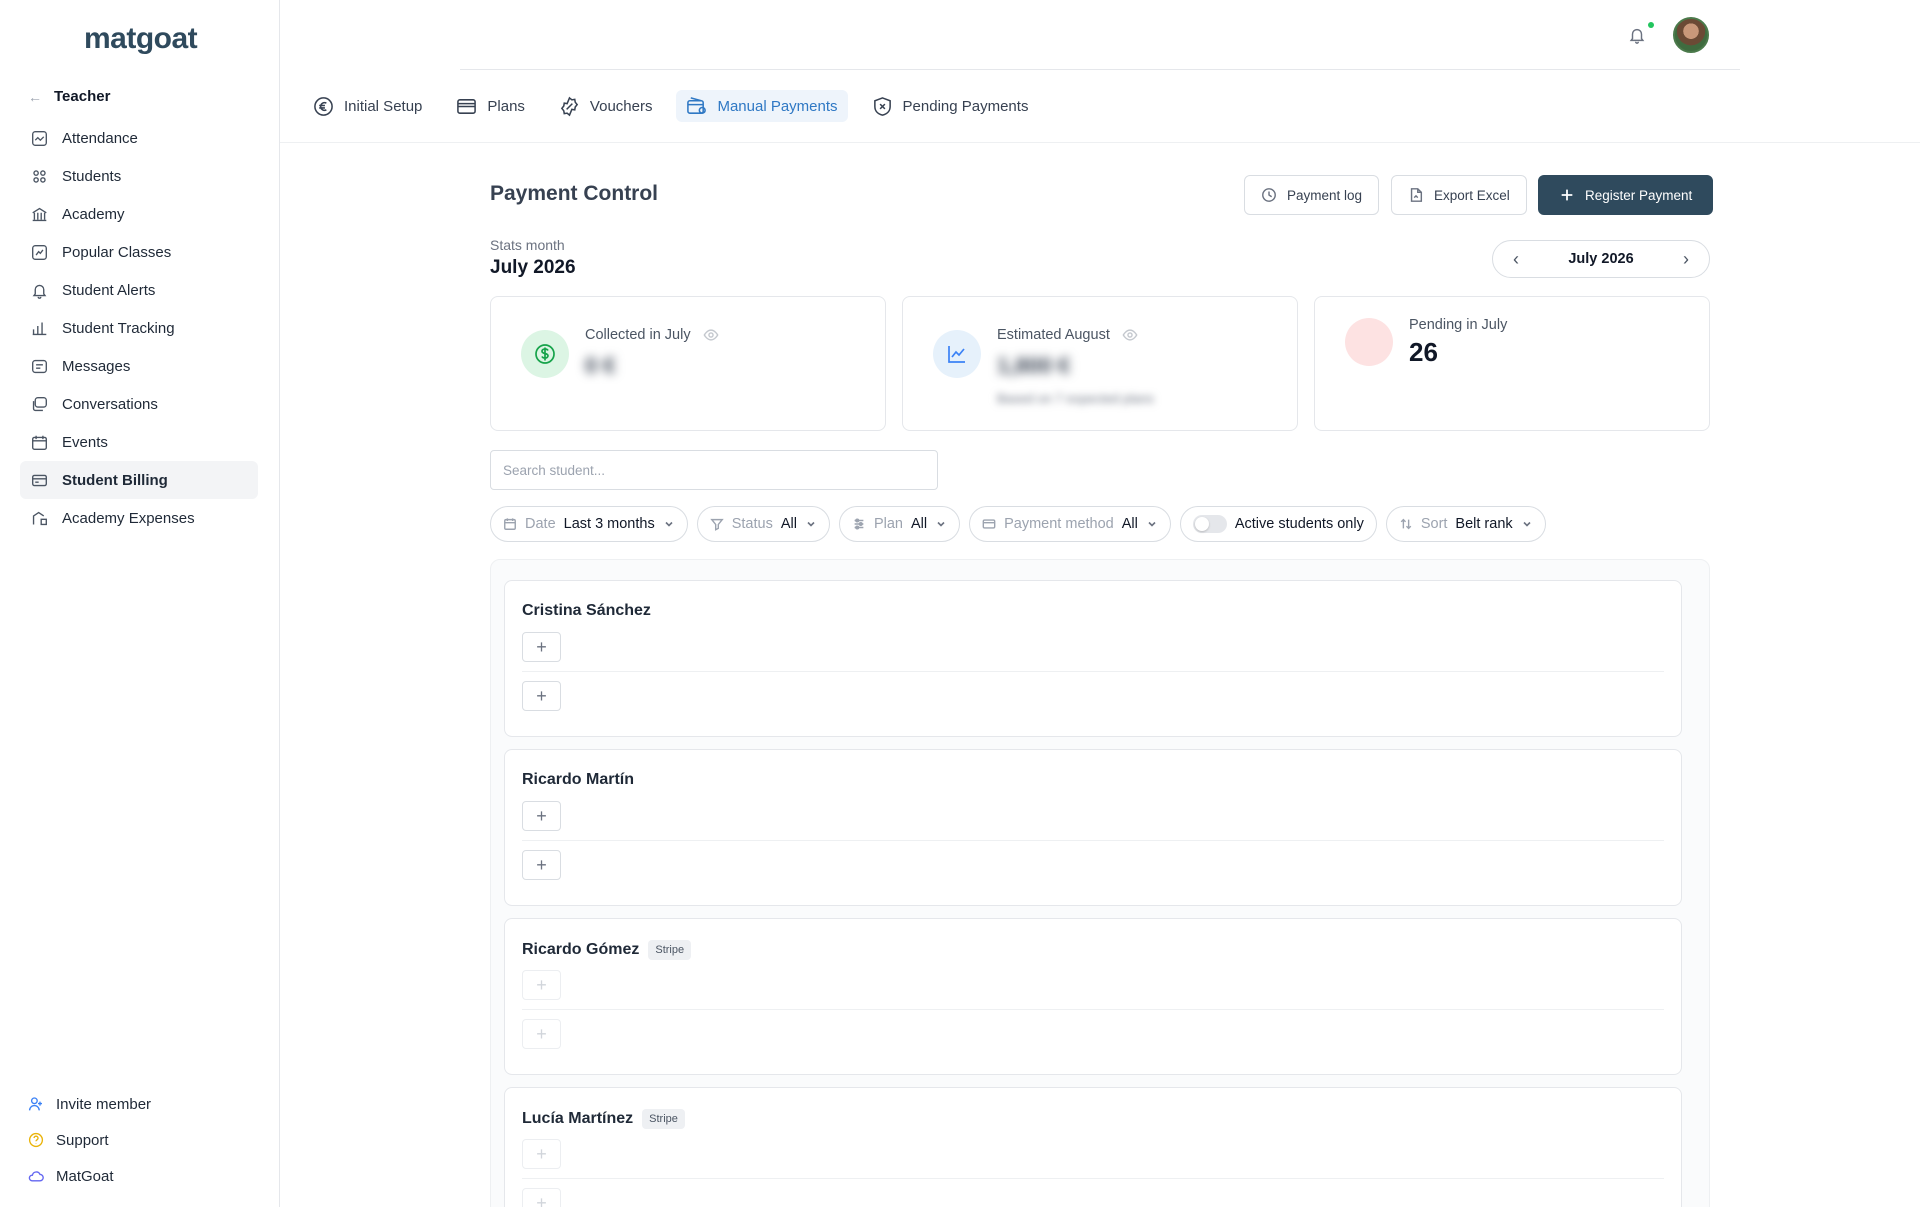  Describe the element at coordinates (92, 176) in the screenshot. I see `sidebar-item-label: Students` at that location.